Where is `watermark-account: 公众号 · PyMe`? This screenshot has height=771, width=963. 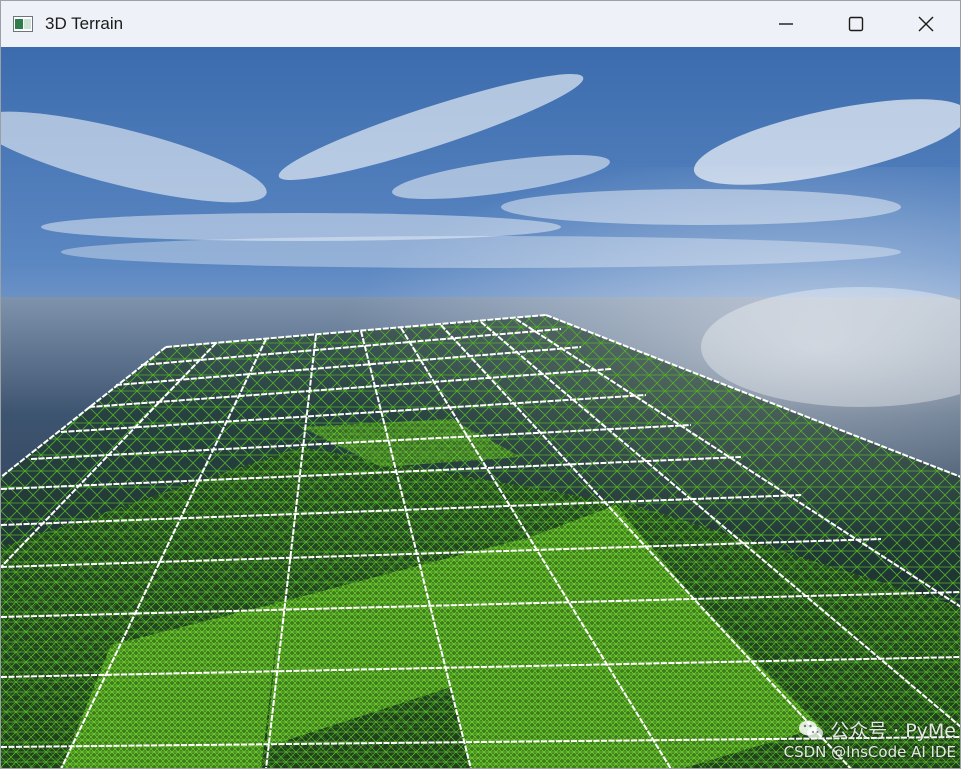 watermark-account: 公众号 · PyMe is located at coordinates (893, 731).